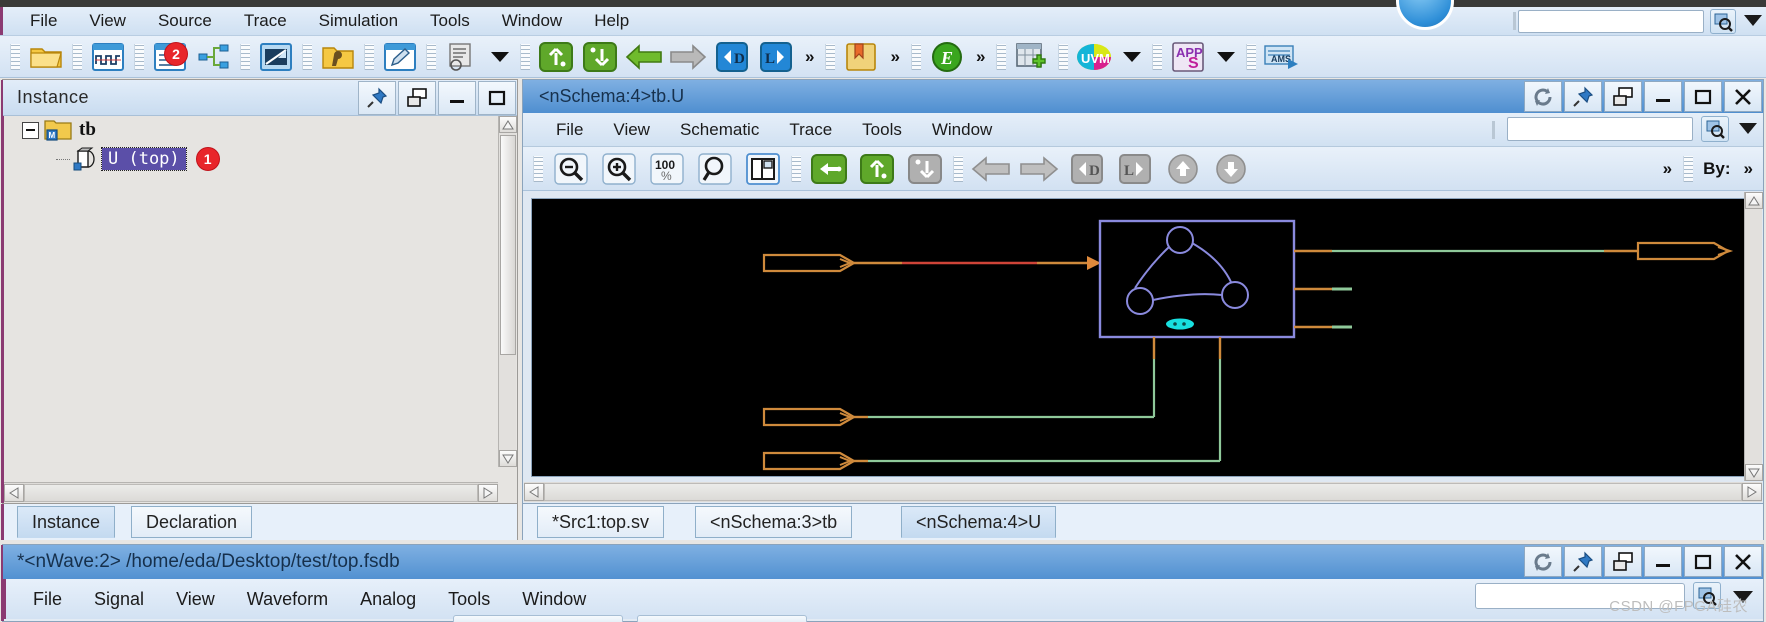 The image size is (1766, 622). What do you see at coordinates (108, 57) in the screenshot?
I see `waveform-window-icon` at bounding box center [108, 57].